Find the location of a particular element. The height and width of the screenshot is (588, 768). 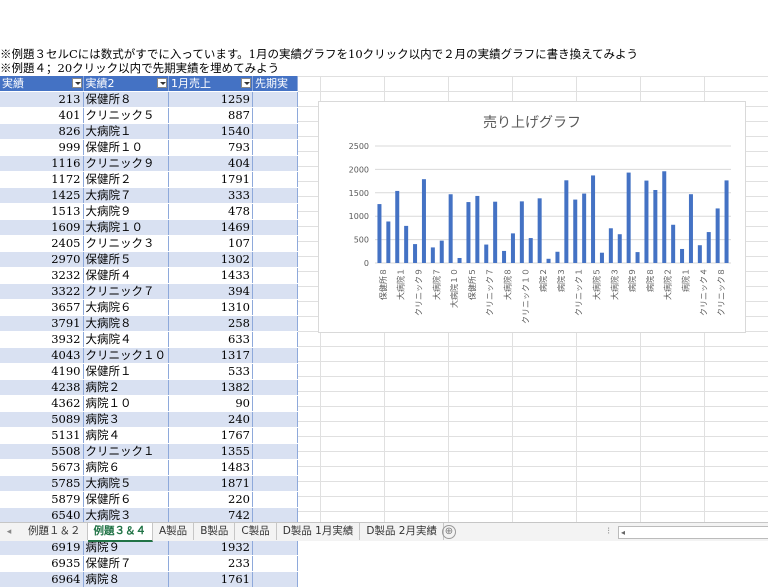

sheet-tab: C製品 is located at coordinates (256, 531).